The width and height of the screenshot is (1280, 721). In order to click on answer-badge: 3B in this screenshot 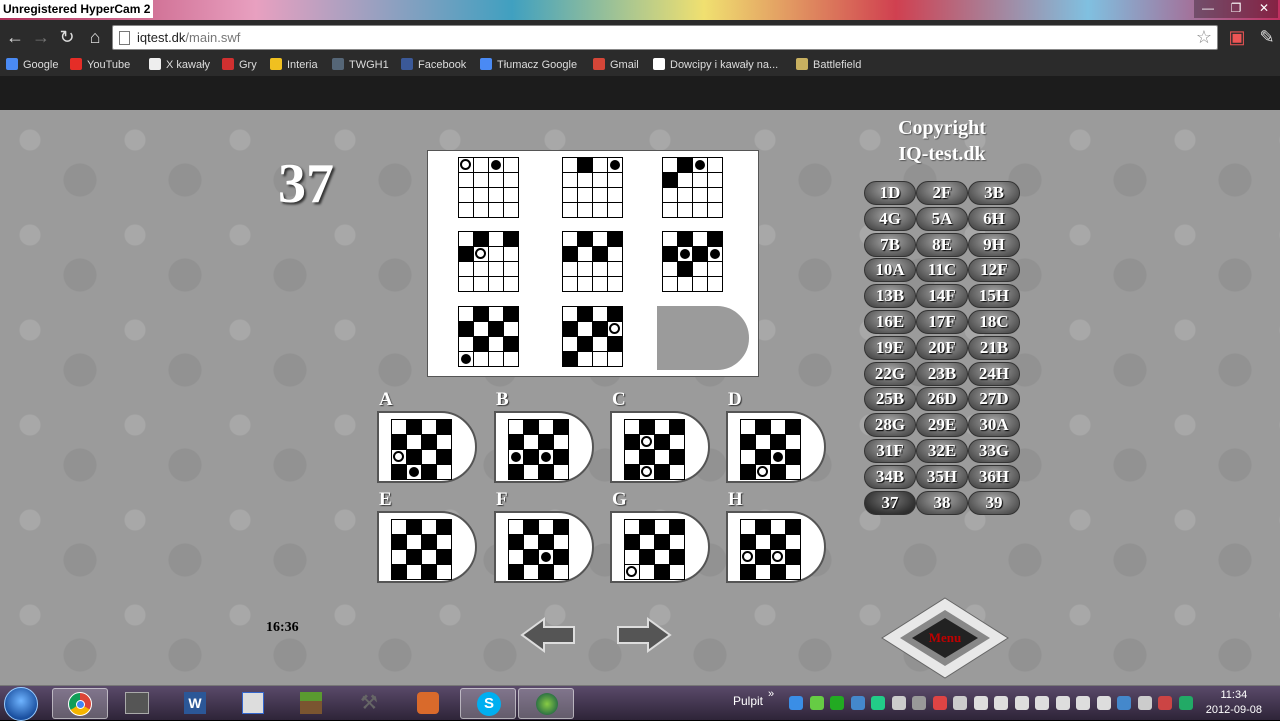, I will do `click(994, 193)`.